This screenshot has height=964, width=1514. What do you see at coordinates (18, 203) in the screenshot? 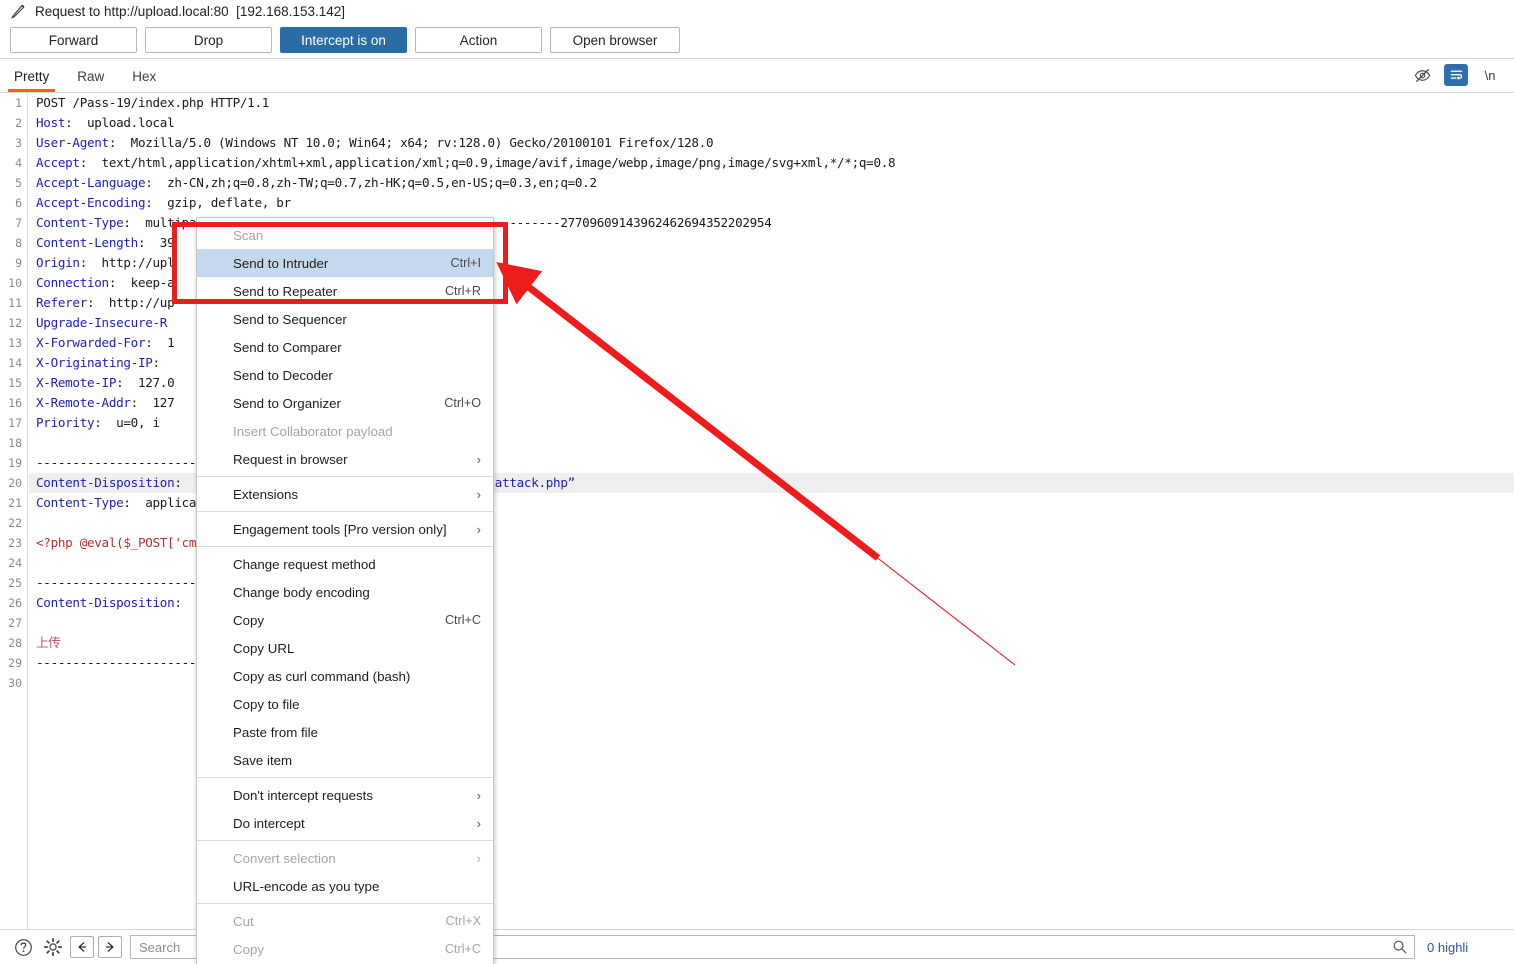
I see `line-number: 6` at bounding box center [18, 203].